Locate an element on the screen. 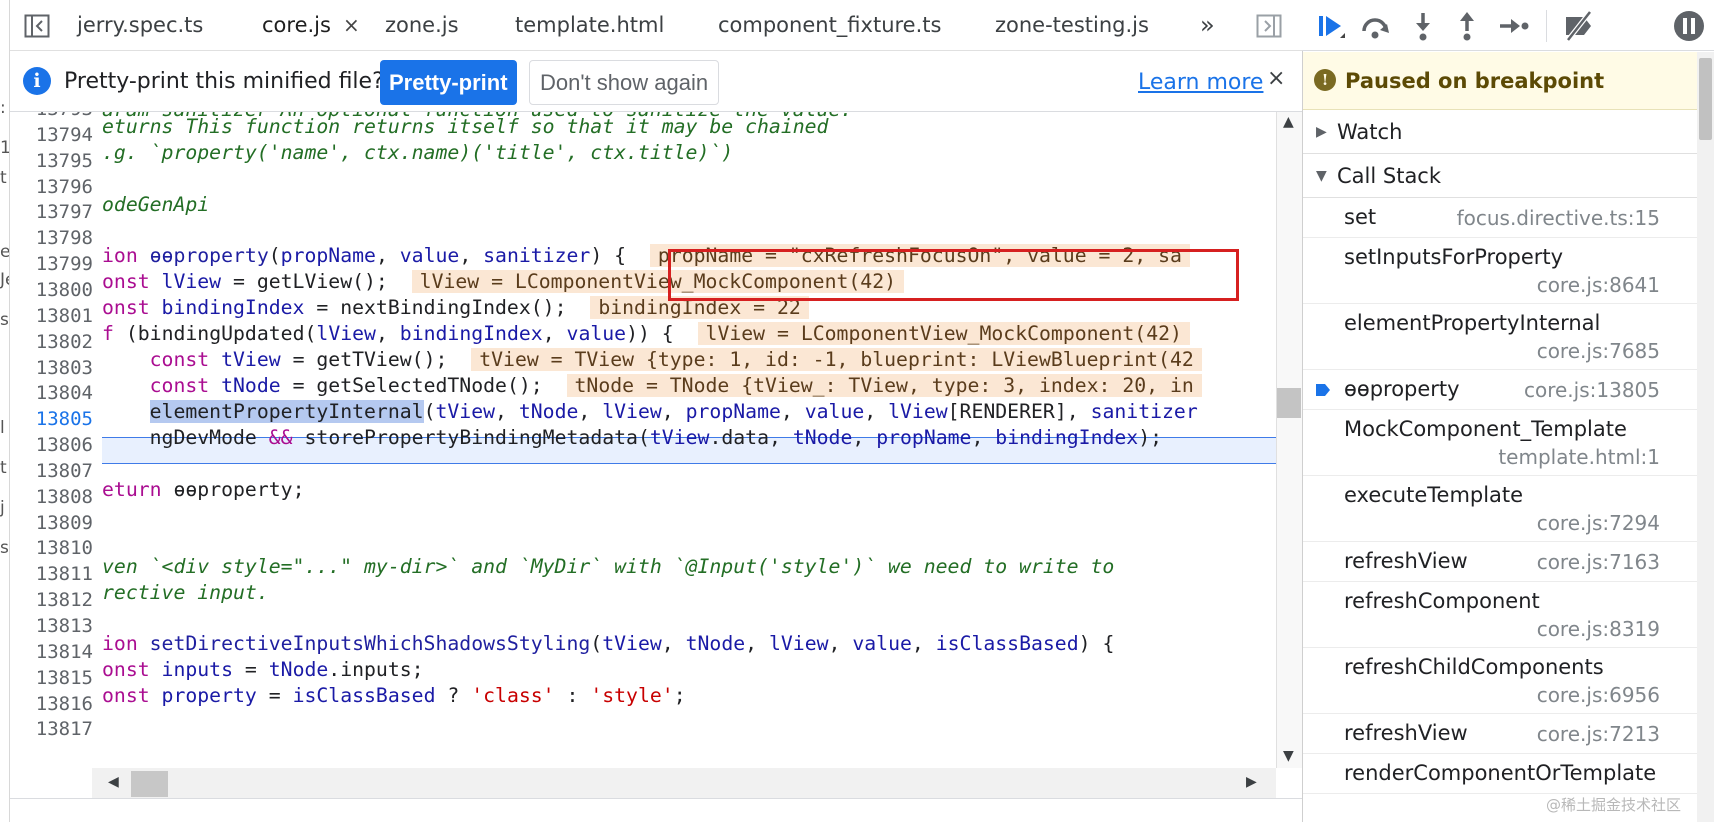 The image size is (1714, 822). tab-zone-testing: zone-testing.js is located at coordinates (1072, 25).